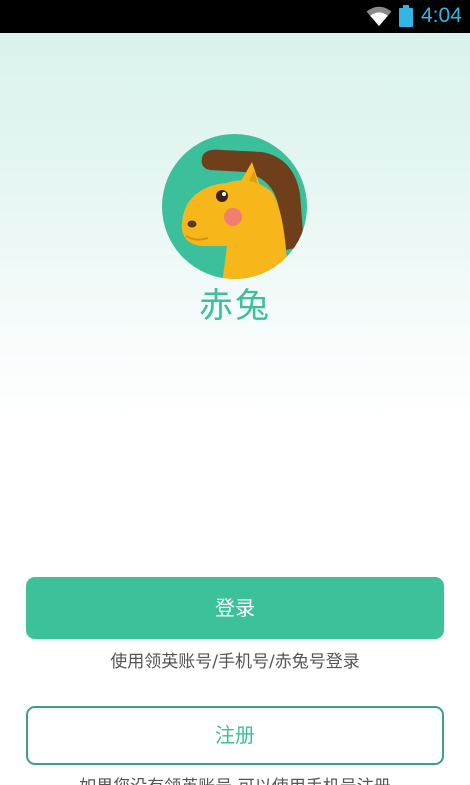 Image resolution: width=470 pixels, height=785 pixels. What do you see at coordinates (379, 16) in the screenshot?
I see `wifi-icon` at bounding box center [379, 16].